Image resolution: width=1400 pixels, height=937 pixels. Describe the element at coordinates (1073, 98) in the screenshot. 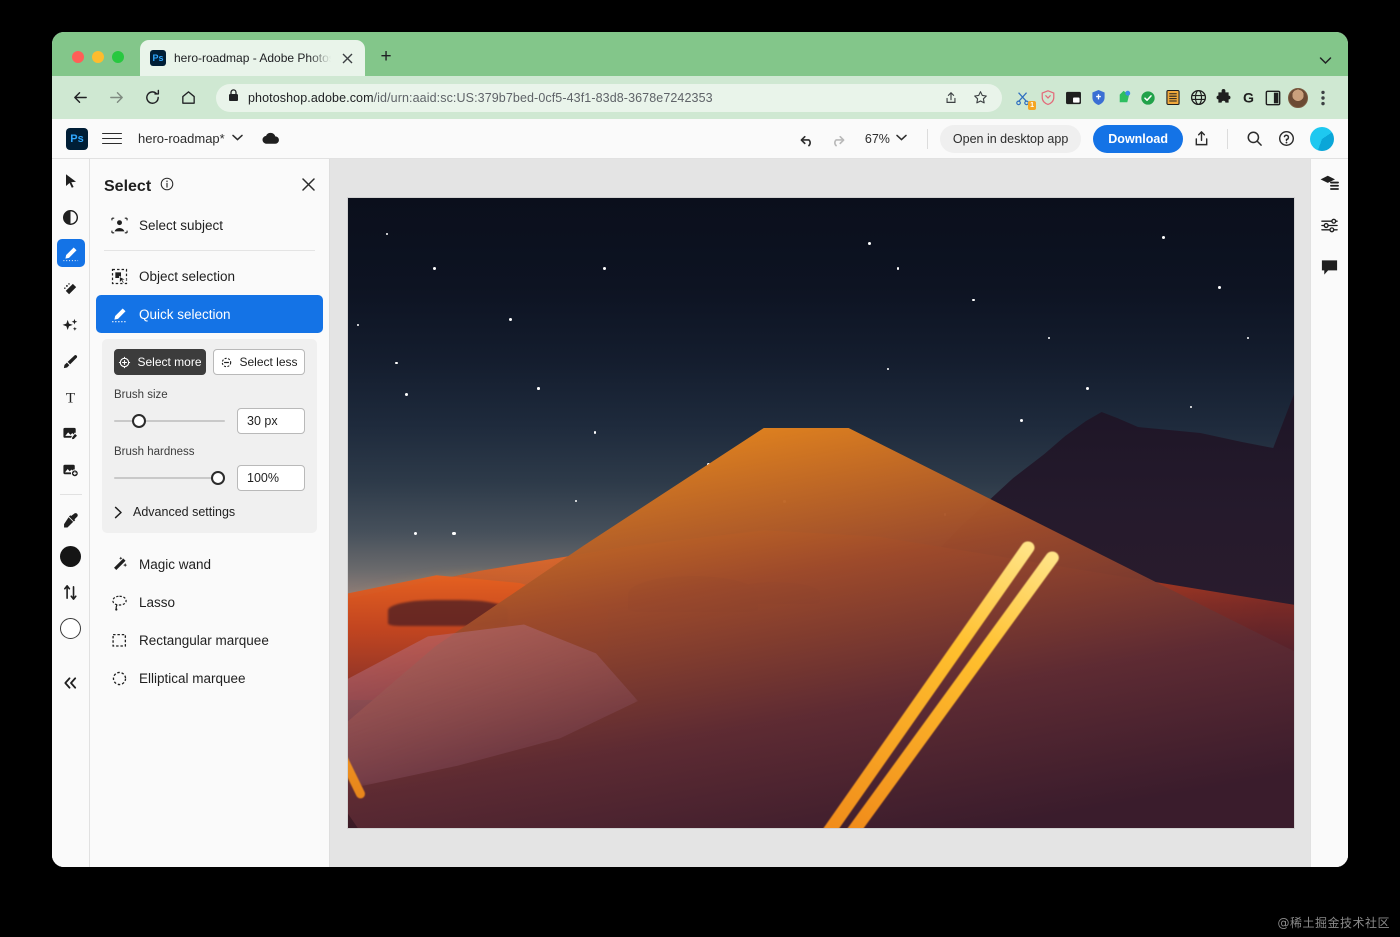

I see `picture-in-picture-icon` at that location.